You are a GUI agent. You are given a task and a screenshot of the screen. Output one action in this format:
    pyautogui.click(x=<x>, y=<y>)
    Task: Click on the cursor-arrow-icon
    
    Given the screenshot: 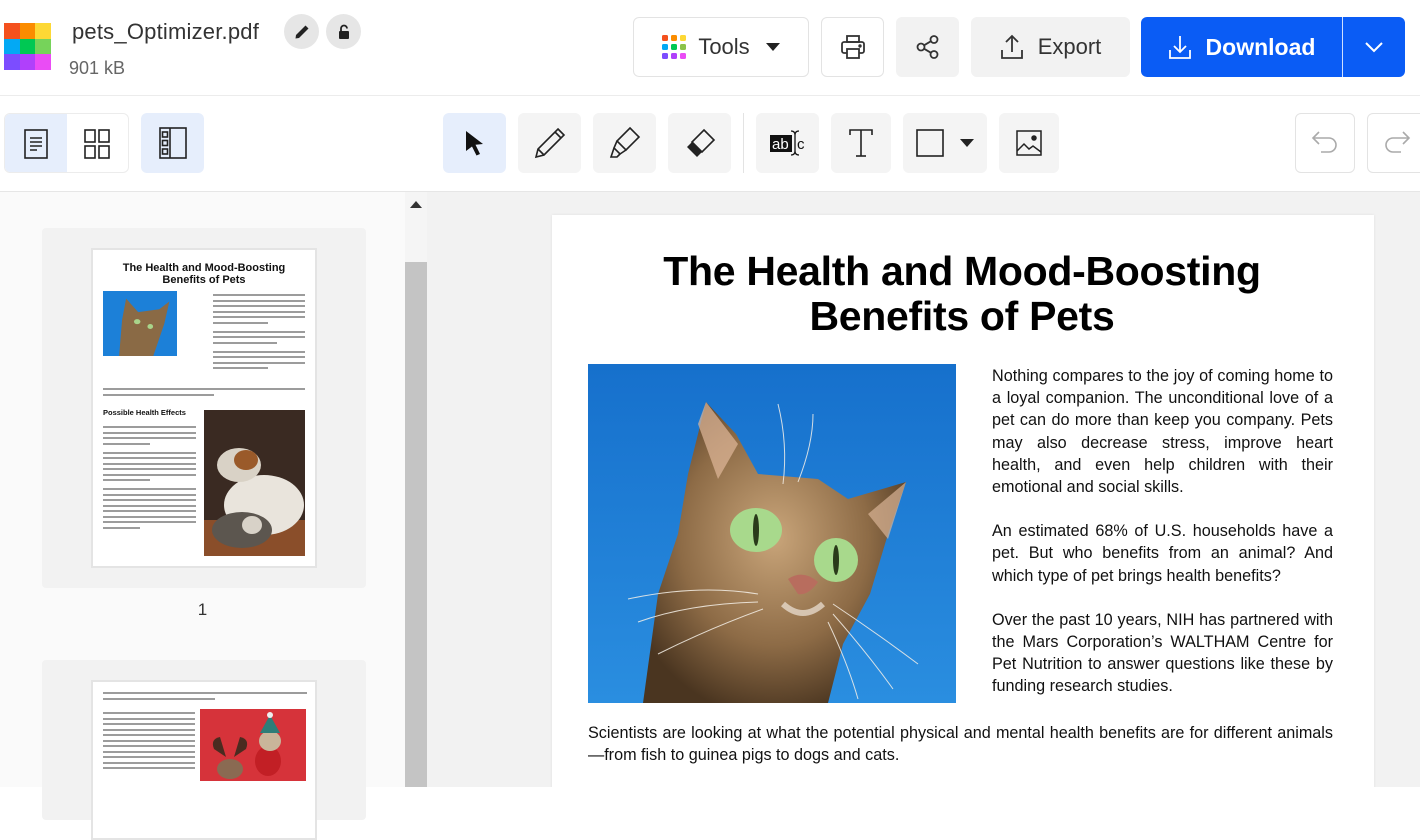 What is the action you would take?
    pyautogui.click(x=474, y=143)
    